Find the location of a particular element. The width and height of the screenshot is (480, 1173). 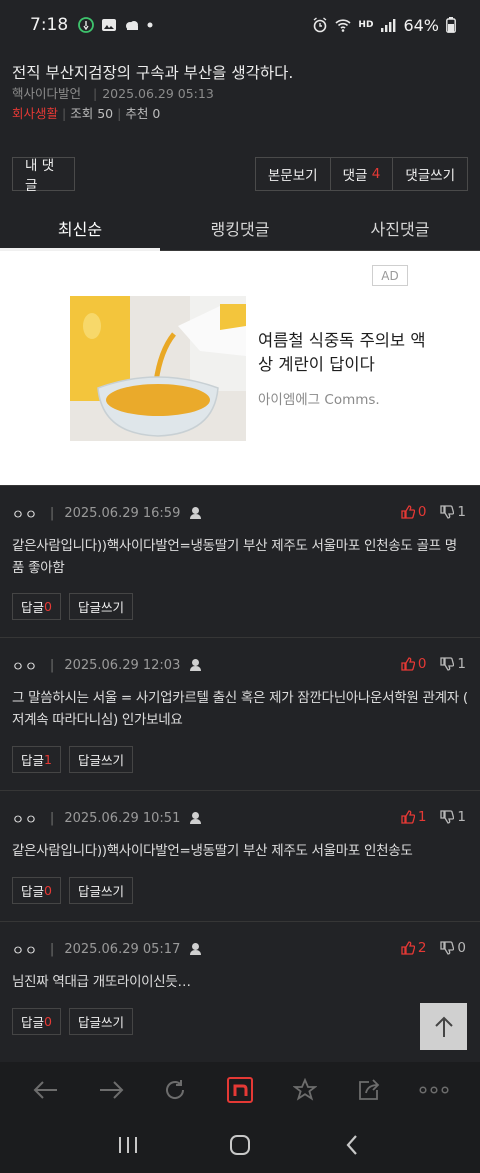

comment-sort-tabs: 최신순 랭킹댓글 사진댓글 is located at coordinates (240, 230).